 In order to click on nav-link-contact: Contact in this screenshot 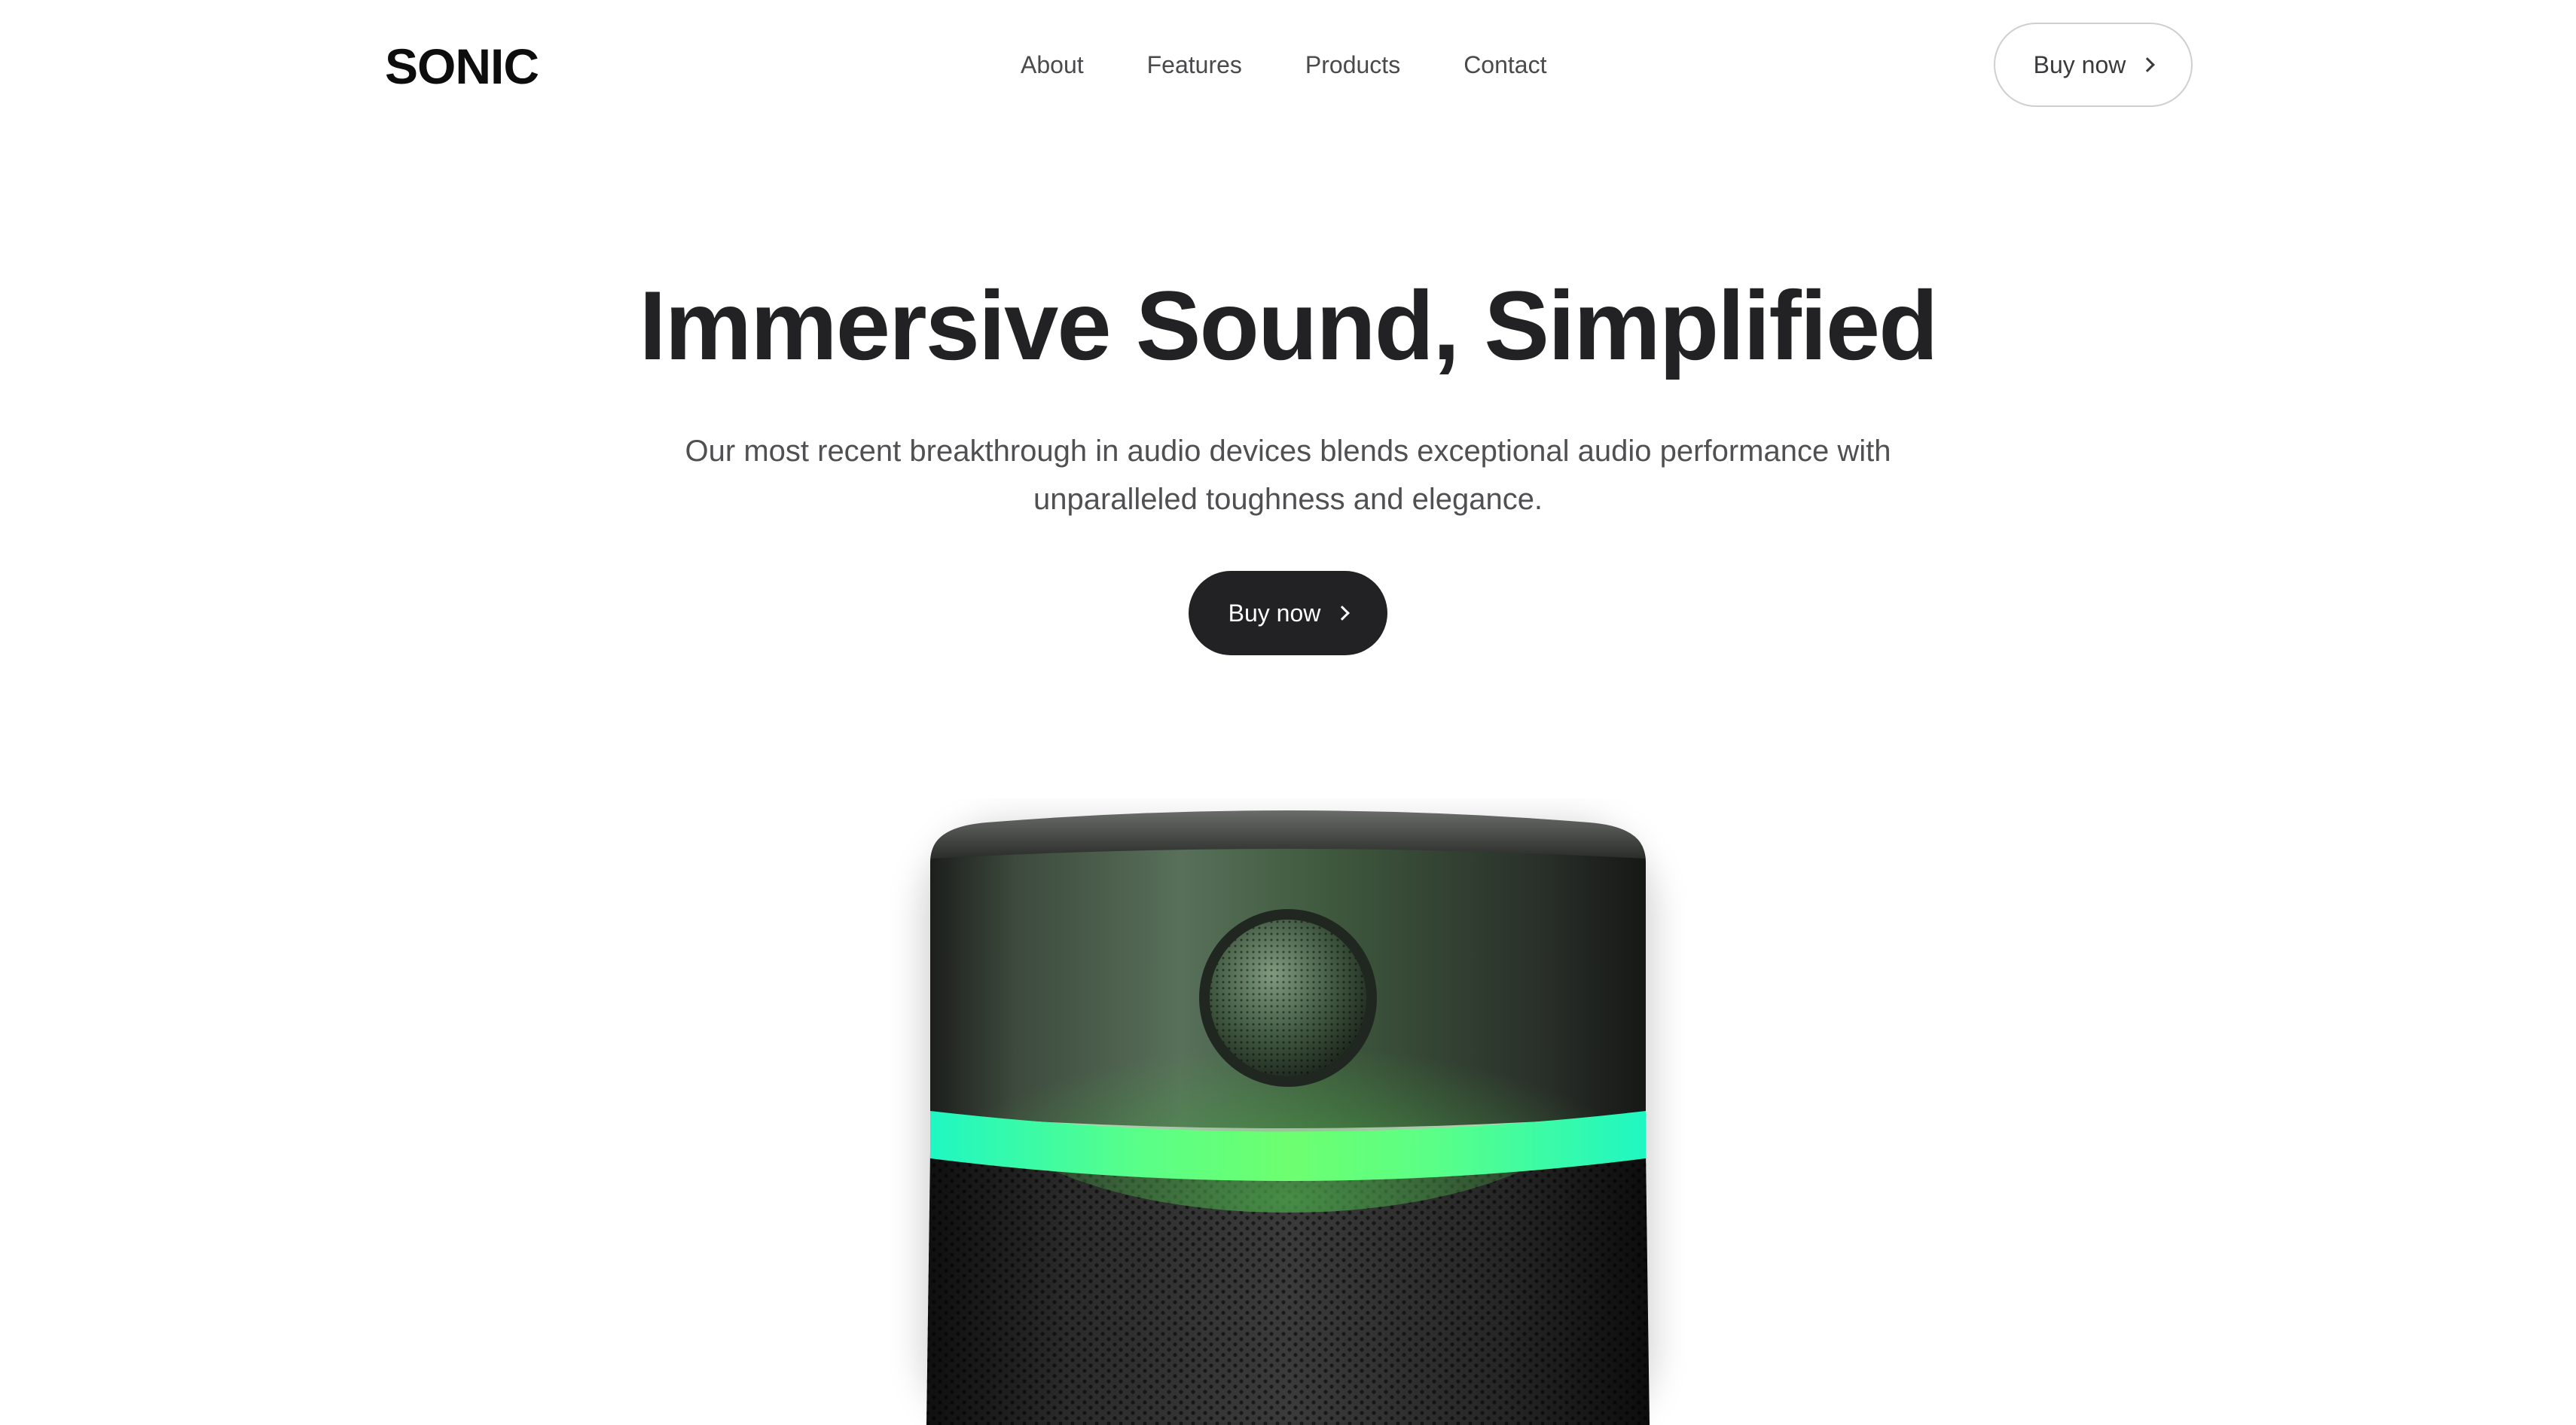, I will do `click(1505, 65)`.